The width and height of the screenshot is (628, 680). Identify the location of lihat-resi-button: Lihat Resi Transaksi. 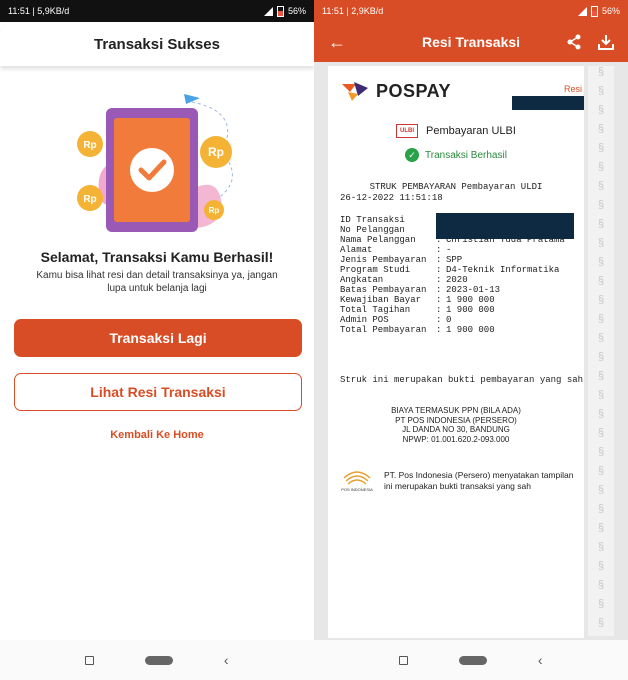
(158, 392).